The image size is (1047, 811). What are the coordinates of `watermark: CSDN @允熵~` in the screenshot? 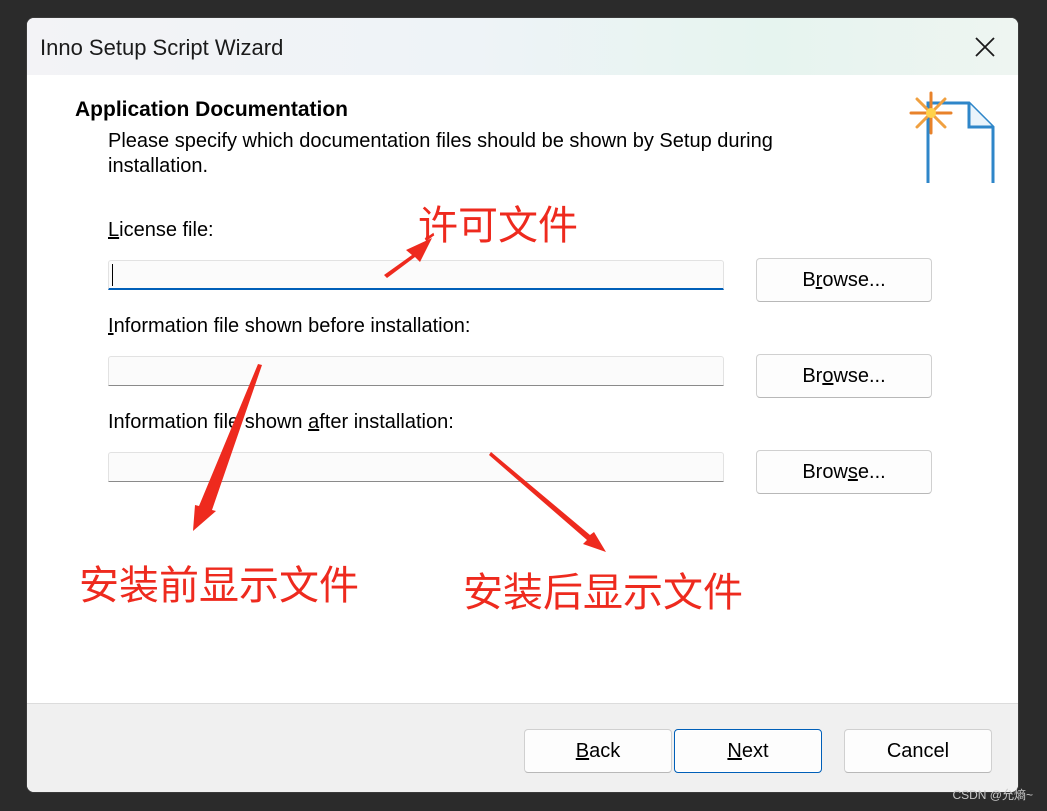 It's located at (992, 795).